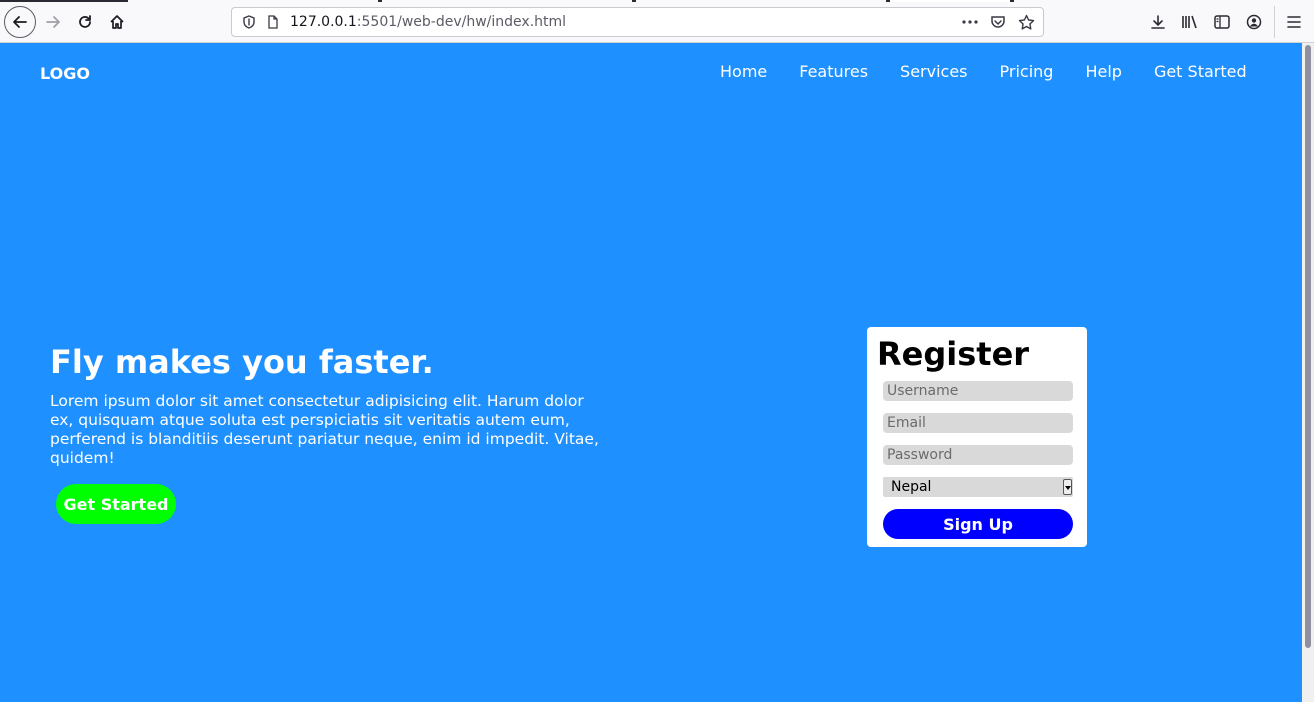 The height and width of the screenshot is (702, 1314). What do you see at coordinates (1274, 22) in the screenshot?
I see `toolbar-separator` at bounding box center [1274, 22].